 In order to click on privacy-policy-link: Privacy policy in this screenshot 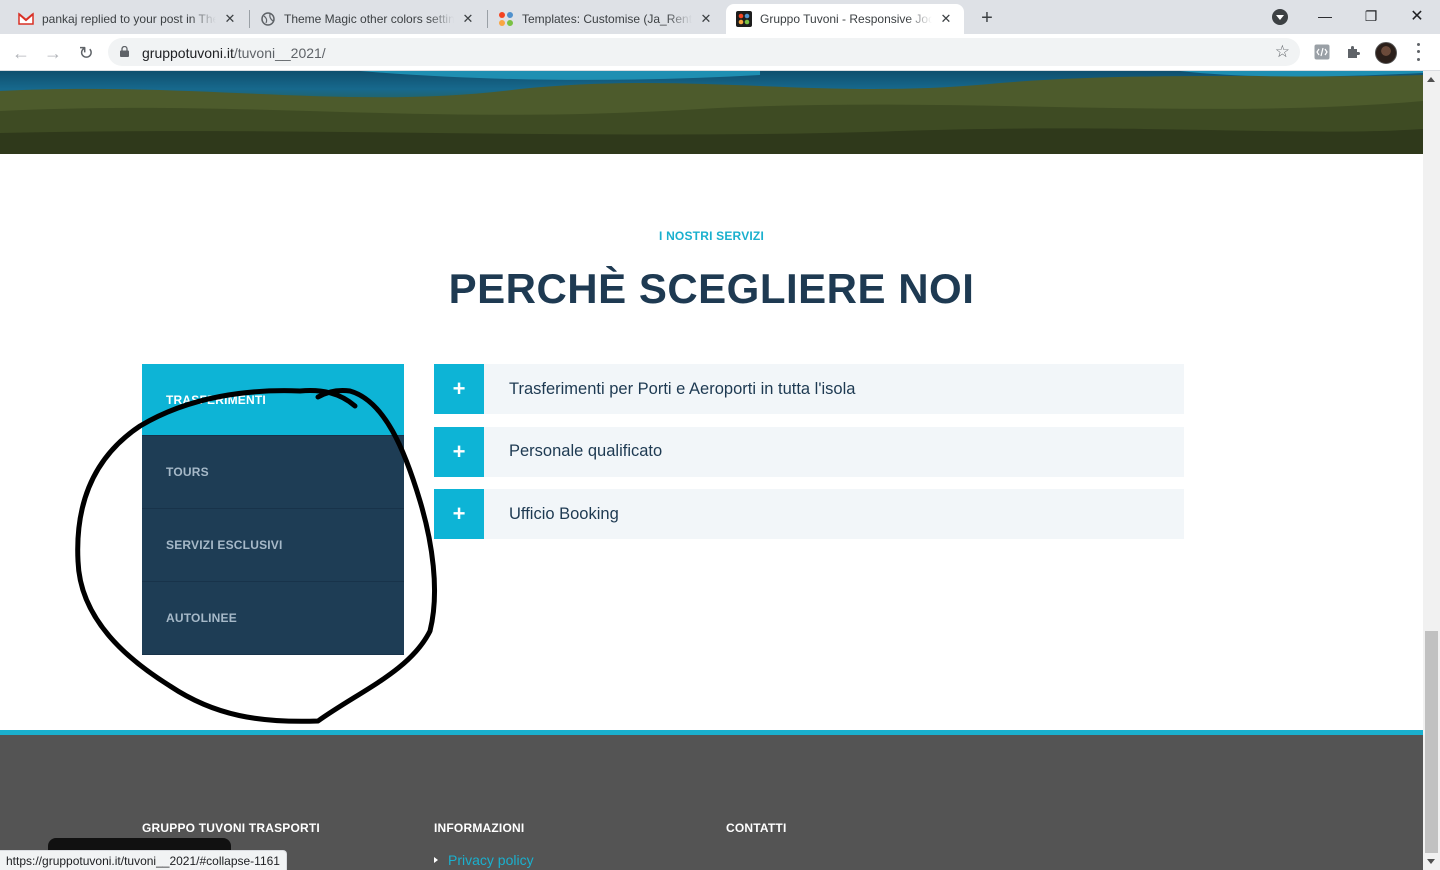, I will do `click(484, 860)`.